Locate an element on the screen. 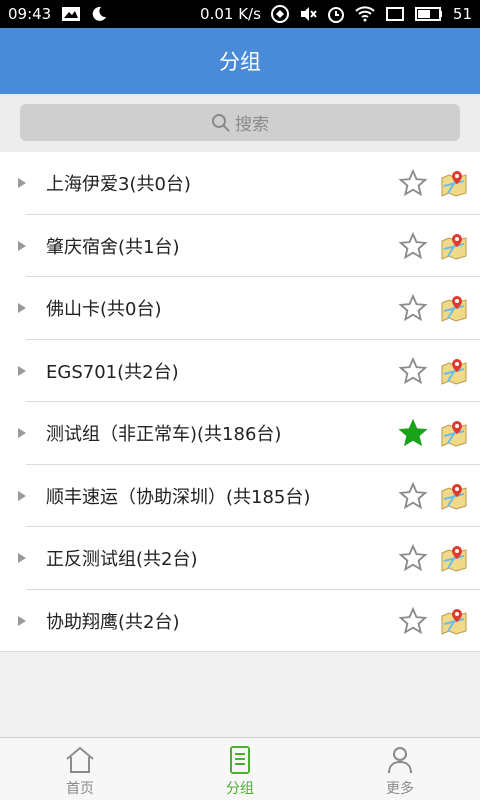  tab-group-label: 分组 is located at coordinates (240, 789).